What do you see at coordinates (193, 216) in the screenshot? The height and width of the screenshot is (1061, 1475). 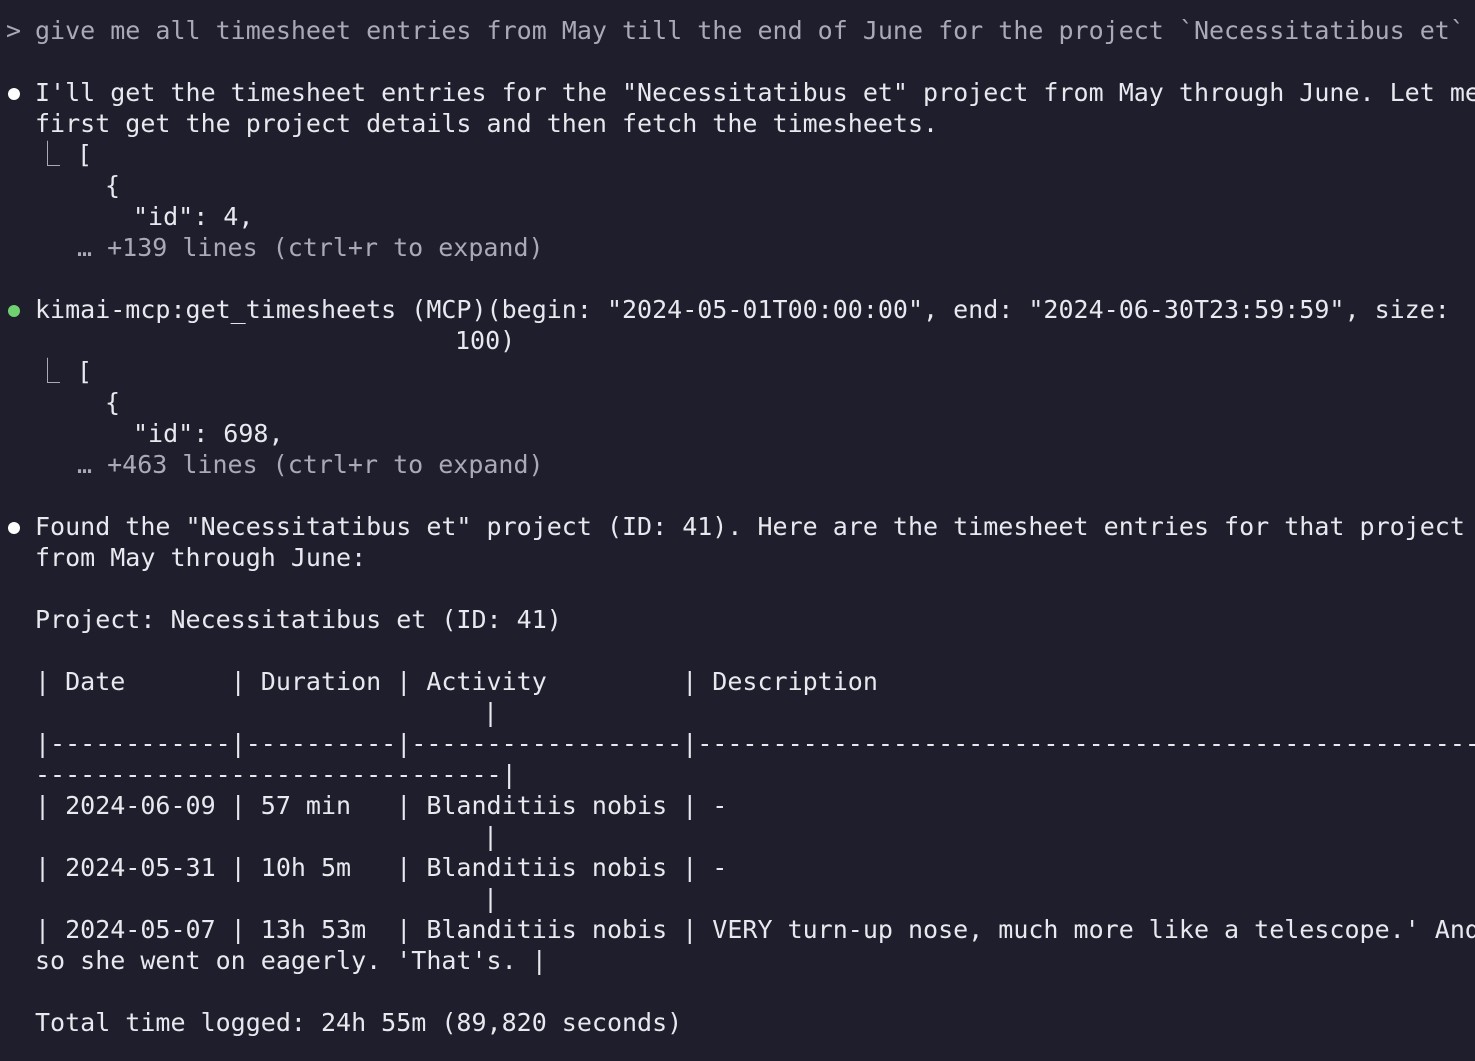 I see `result-json-line: "id": 4,` at bounding box center [193, 216].